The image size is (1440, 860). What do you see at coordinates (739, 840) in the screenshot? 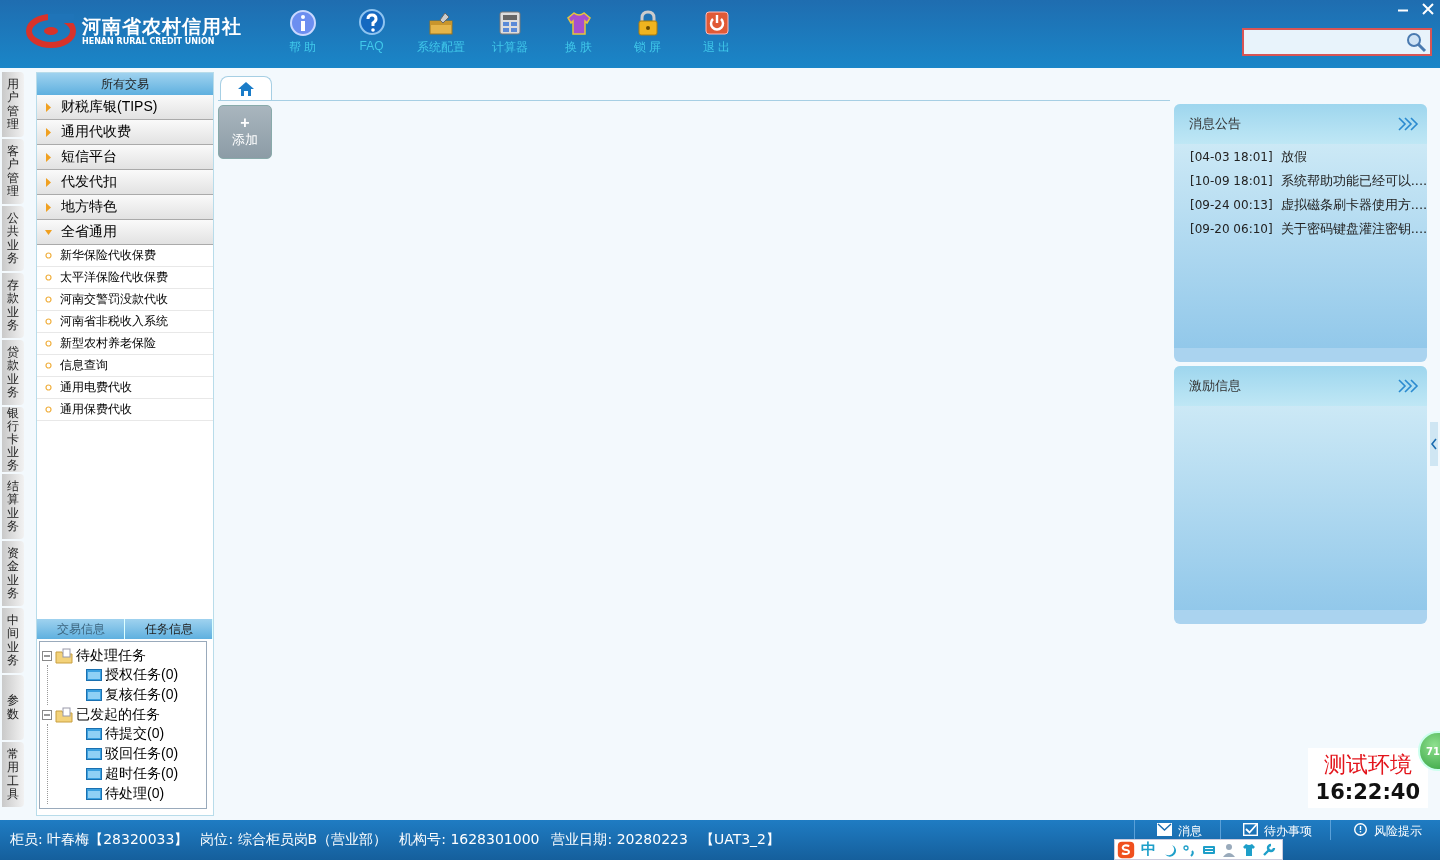
I see `status-text: 【UAT3_2】` at bounding box center [739, 840].